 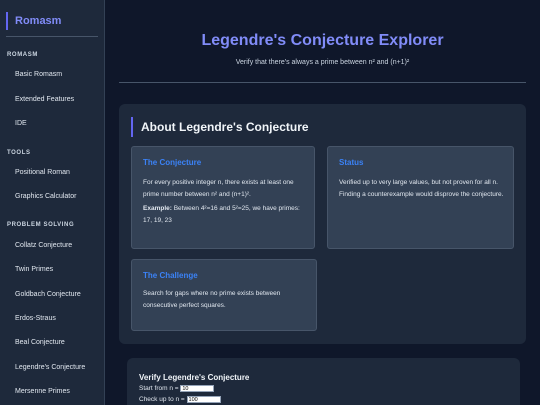 What do you see at coordinates (40, 342) in the screenshot?
I see `sidebar-item-beal: Beal Conjecture` at bounding box center [40, 342].